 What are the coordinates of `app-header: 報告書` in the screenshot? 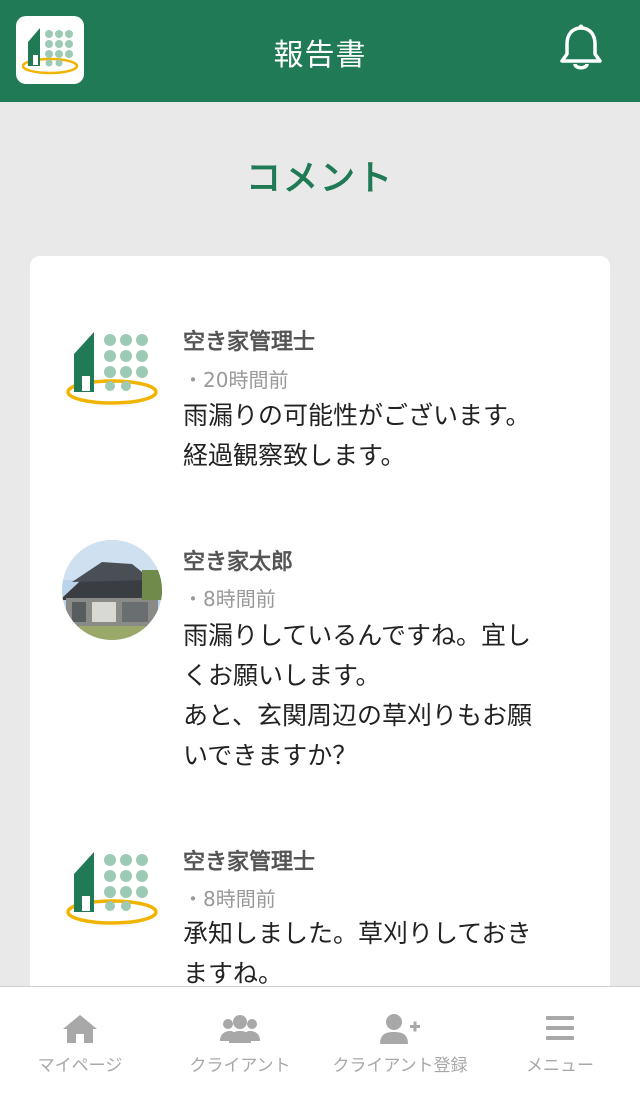 It's located at (320, 51).